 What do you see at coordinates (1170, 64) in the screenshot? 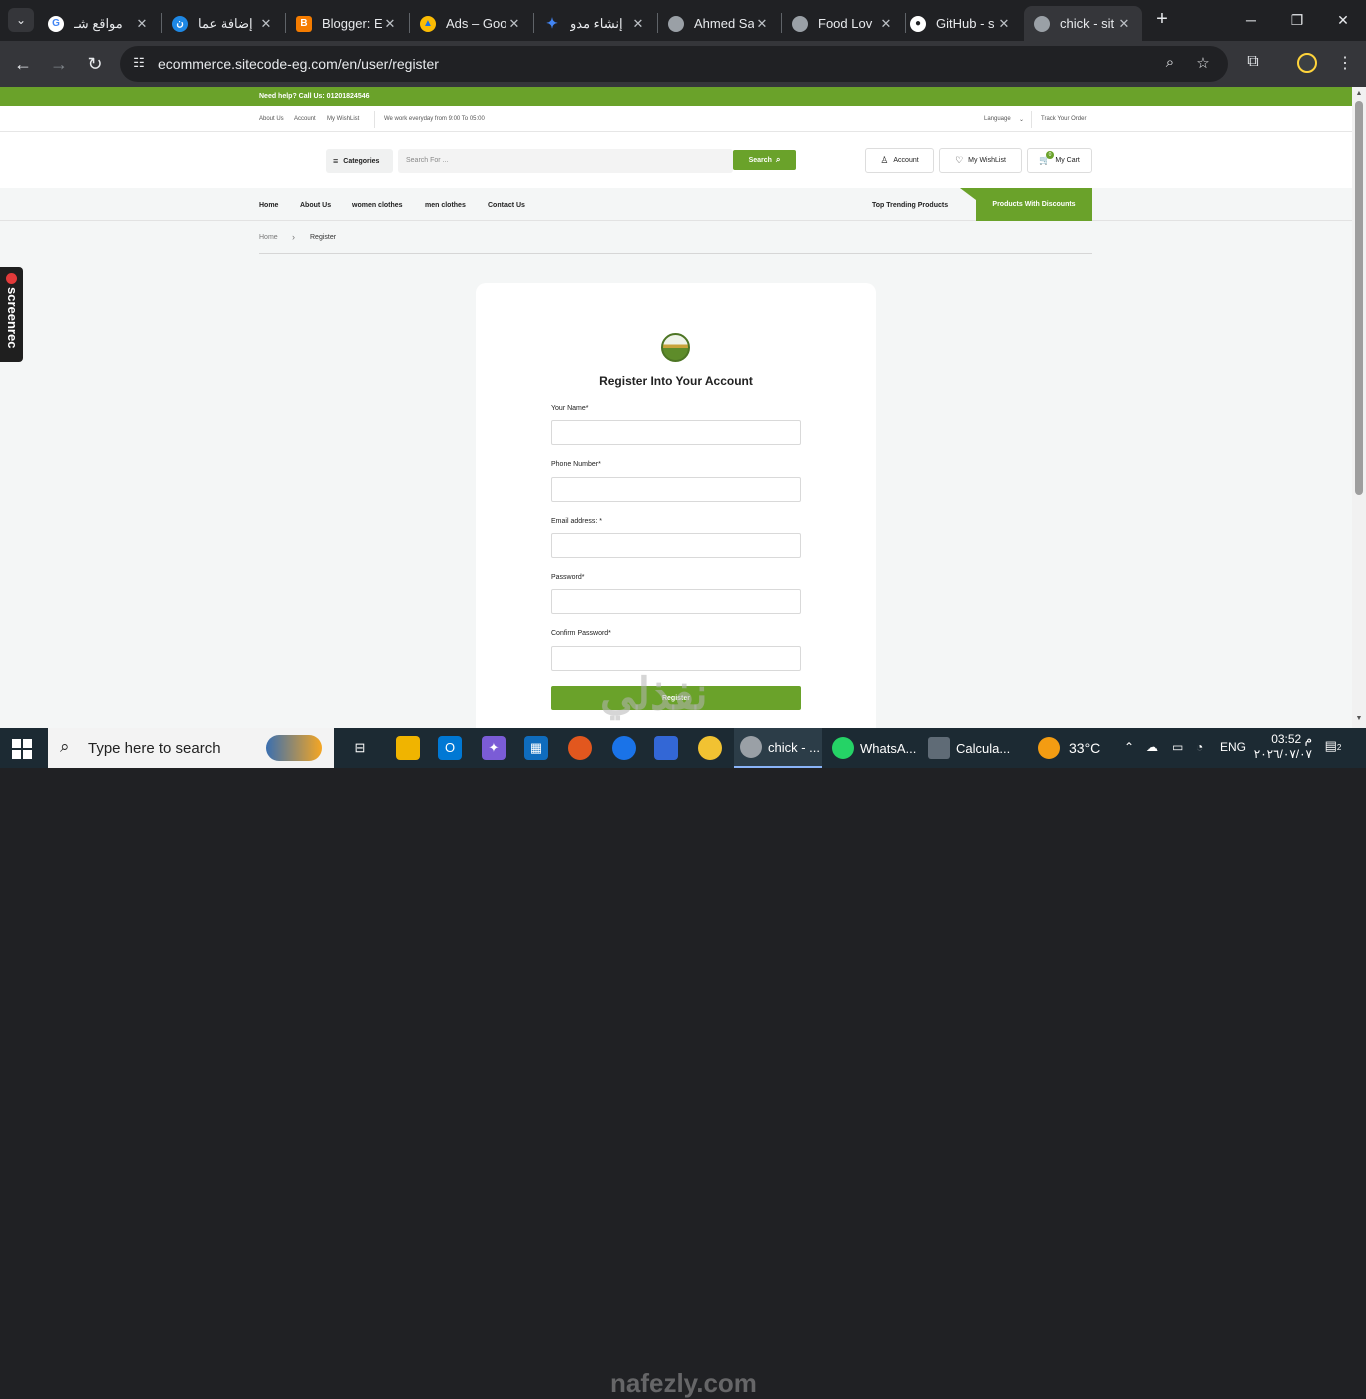
I see `zoom-icon: ⌕` at bounding box center [1170, 64].